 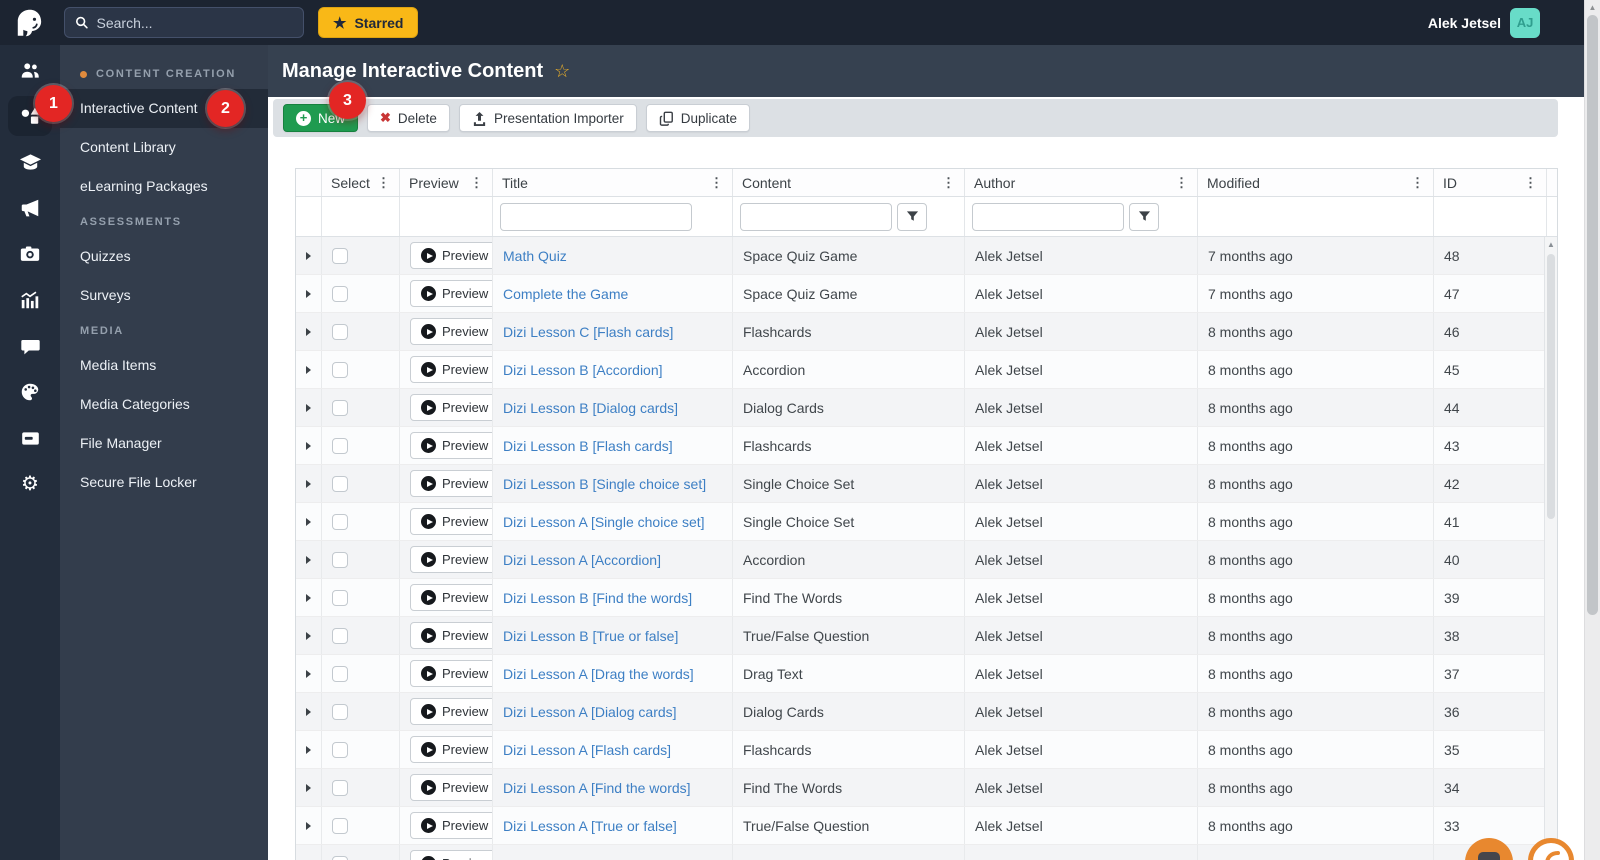 What do you see at coordinates (588, 446) in the screenshot?
I see `content-title-link: Dizi Lesson B [Flash cards]` at bounding box center [588, 446].